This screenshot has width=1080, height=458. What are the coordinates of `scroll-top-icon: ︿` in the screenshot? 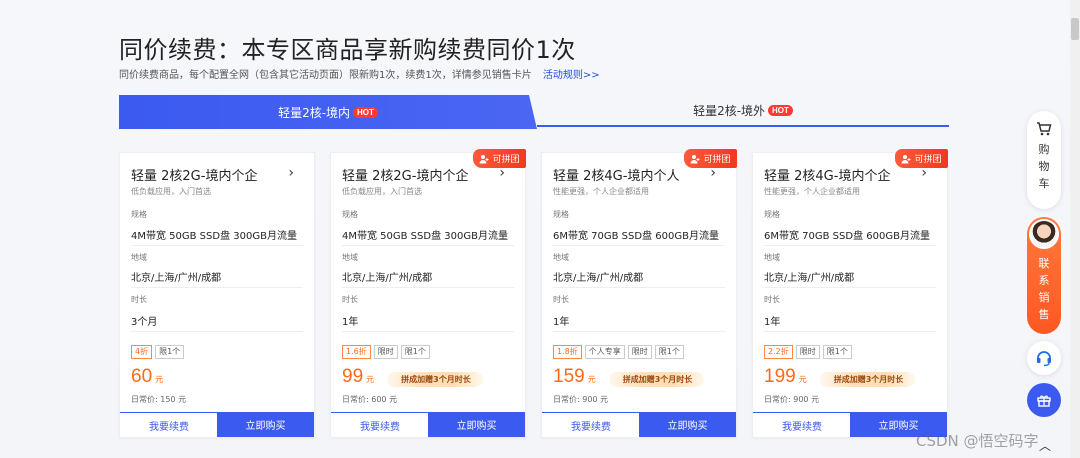 It's located at (1045, 445).